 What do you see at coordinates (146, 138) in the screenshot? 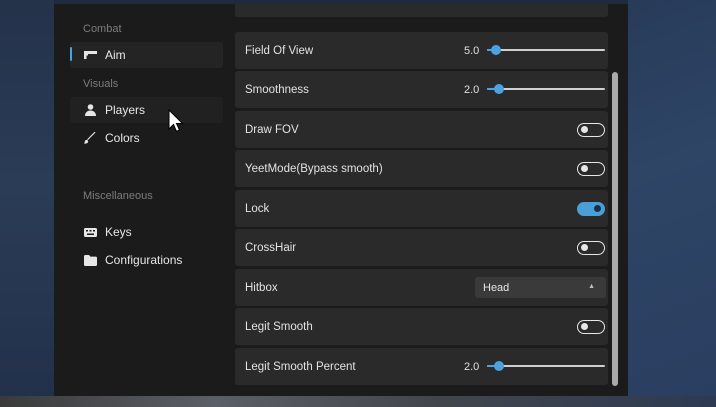
I see `sidebar-item-colors: Colors` at bounding box center [146, 138].